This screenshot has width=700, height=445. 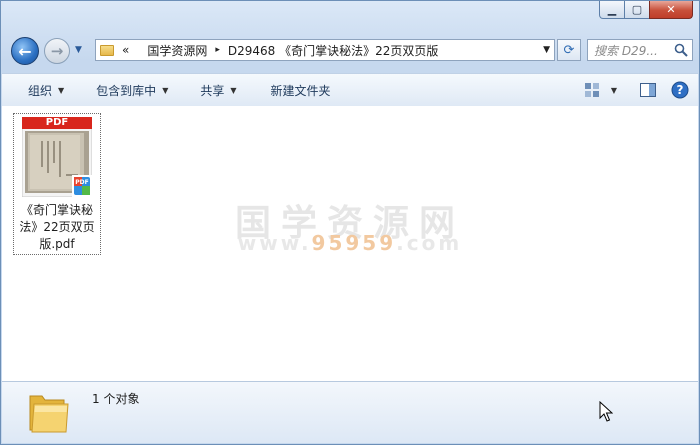 I want to click on file-name-line: 《奇门掌诀秘, so click(x=56, y=210).